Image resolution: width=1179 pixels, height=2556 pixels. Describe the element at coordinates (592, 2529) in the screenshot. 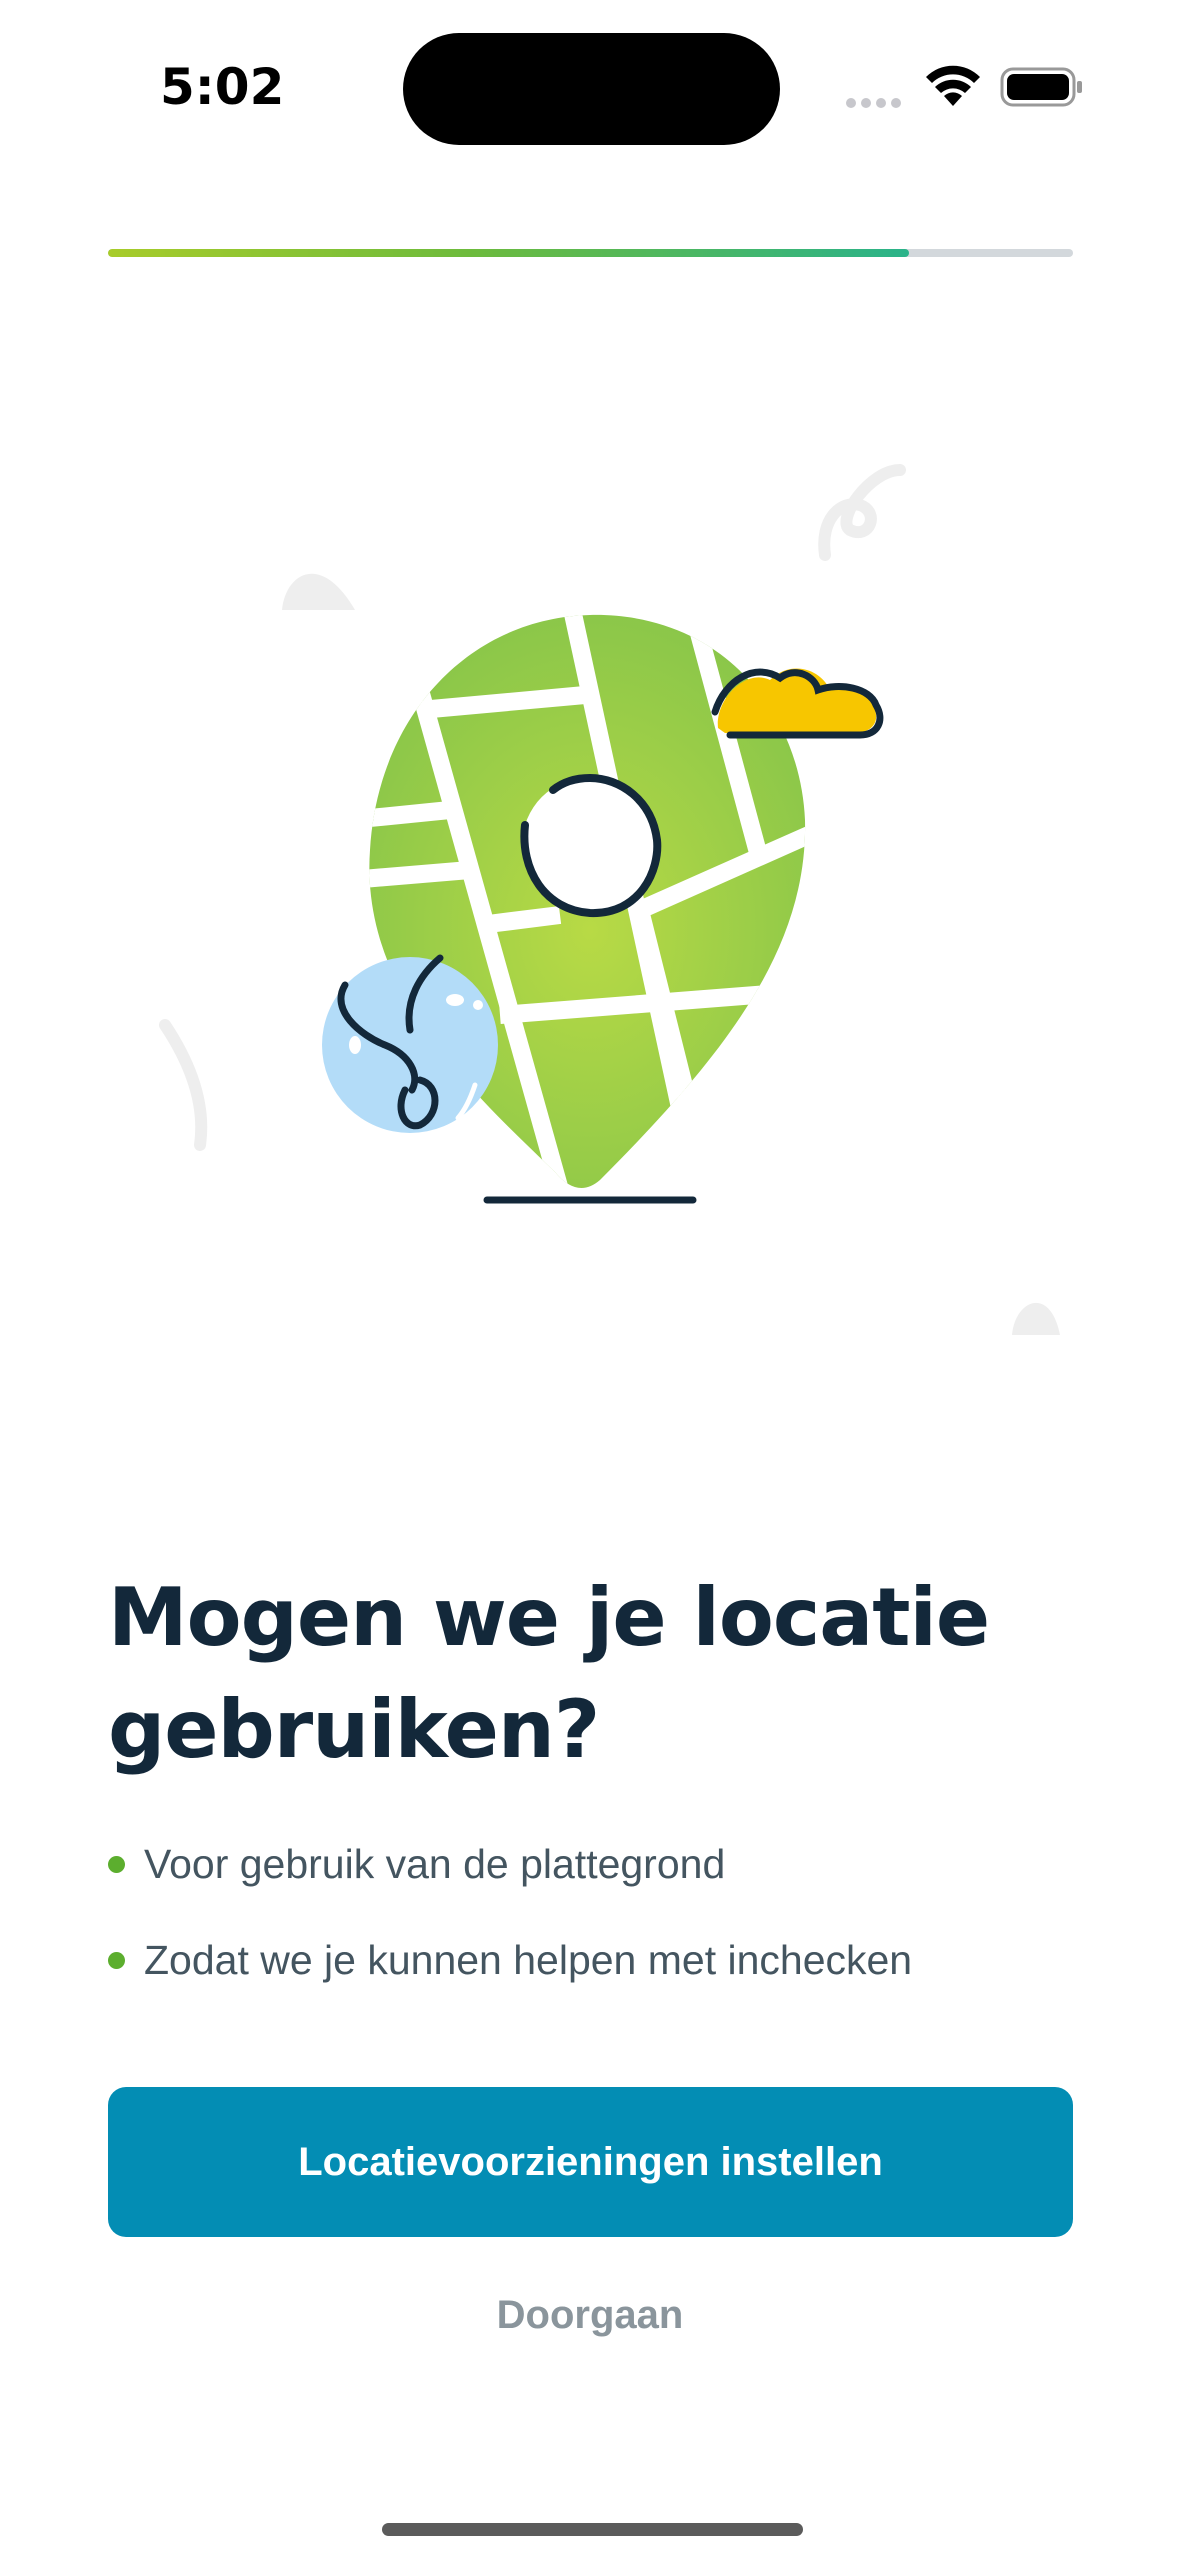

I see `home-indicator` at that location.